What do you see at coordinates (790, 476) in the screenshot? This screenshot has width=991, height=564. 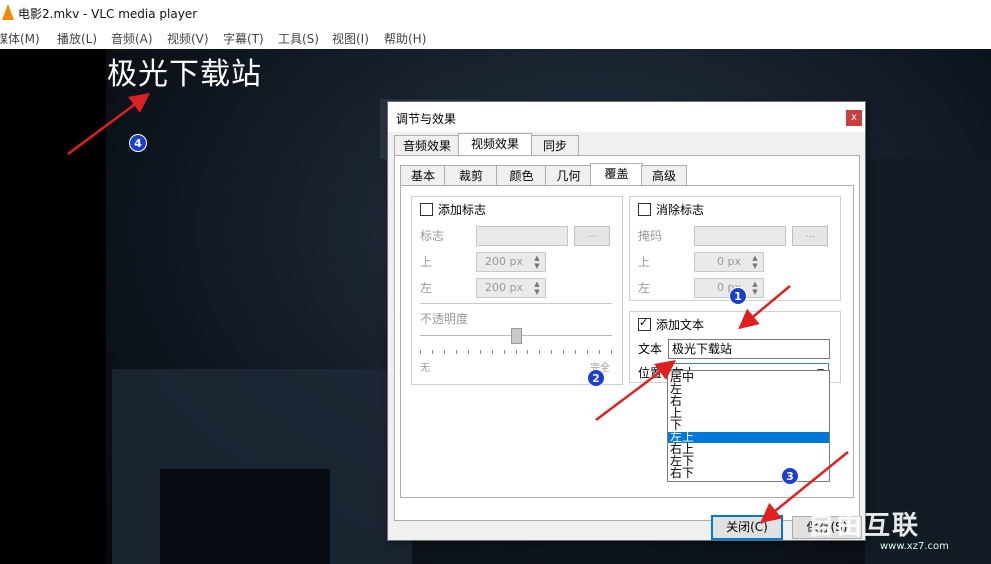 I see `step-marker-3: 3` at bounding box center [790, 476].